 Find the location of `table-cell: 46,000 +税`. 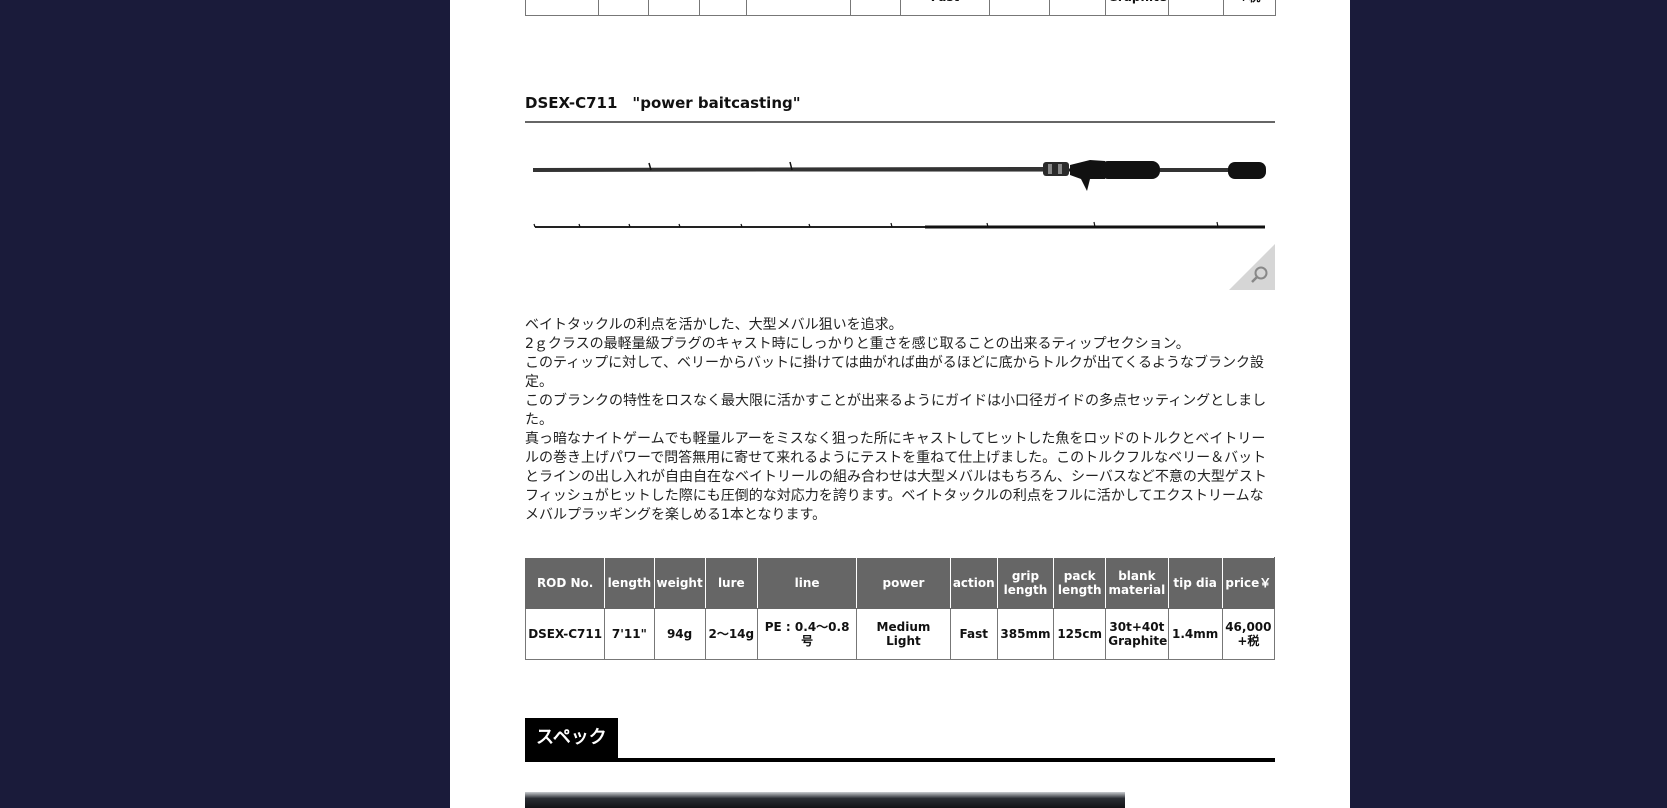

table-cell: 46,000 +税 is located at coordinates (1248, 634).